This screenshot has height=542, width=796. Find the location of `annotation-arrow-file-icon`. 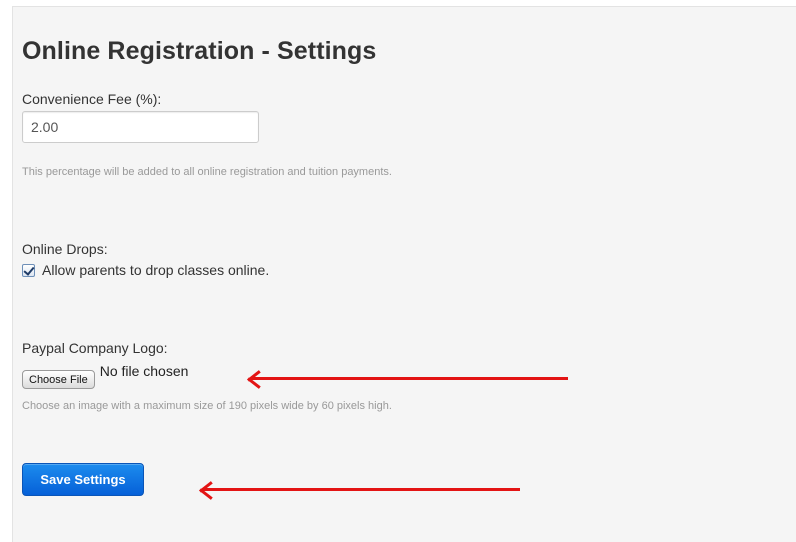

annotation-arrow-file-icon is located at coordinates (409, 378).